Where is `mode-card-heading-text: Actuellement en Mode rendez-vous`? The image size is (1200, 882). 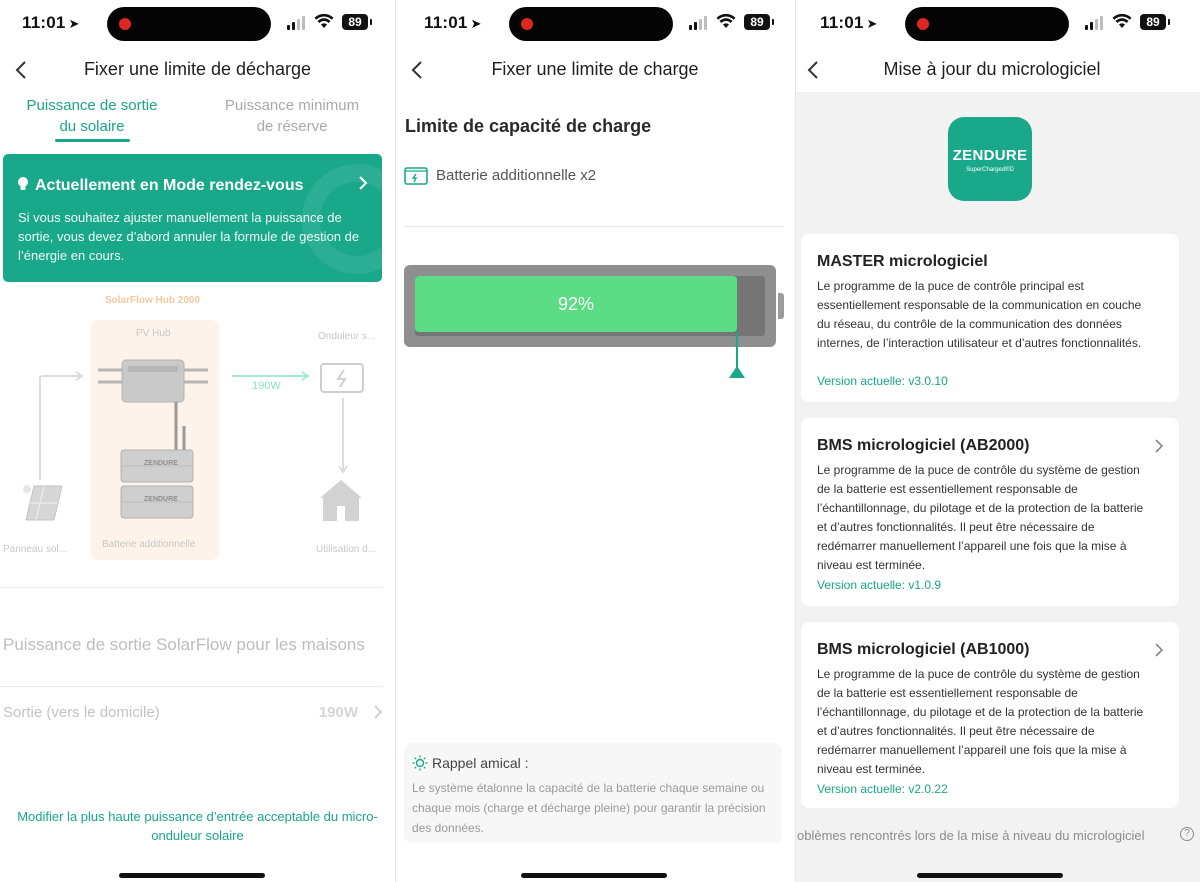
mode-card-heading-text: Actuellement en Mode rendez-vous is located at coordinates (169, 185).